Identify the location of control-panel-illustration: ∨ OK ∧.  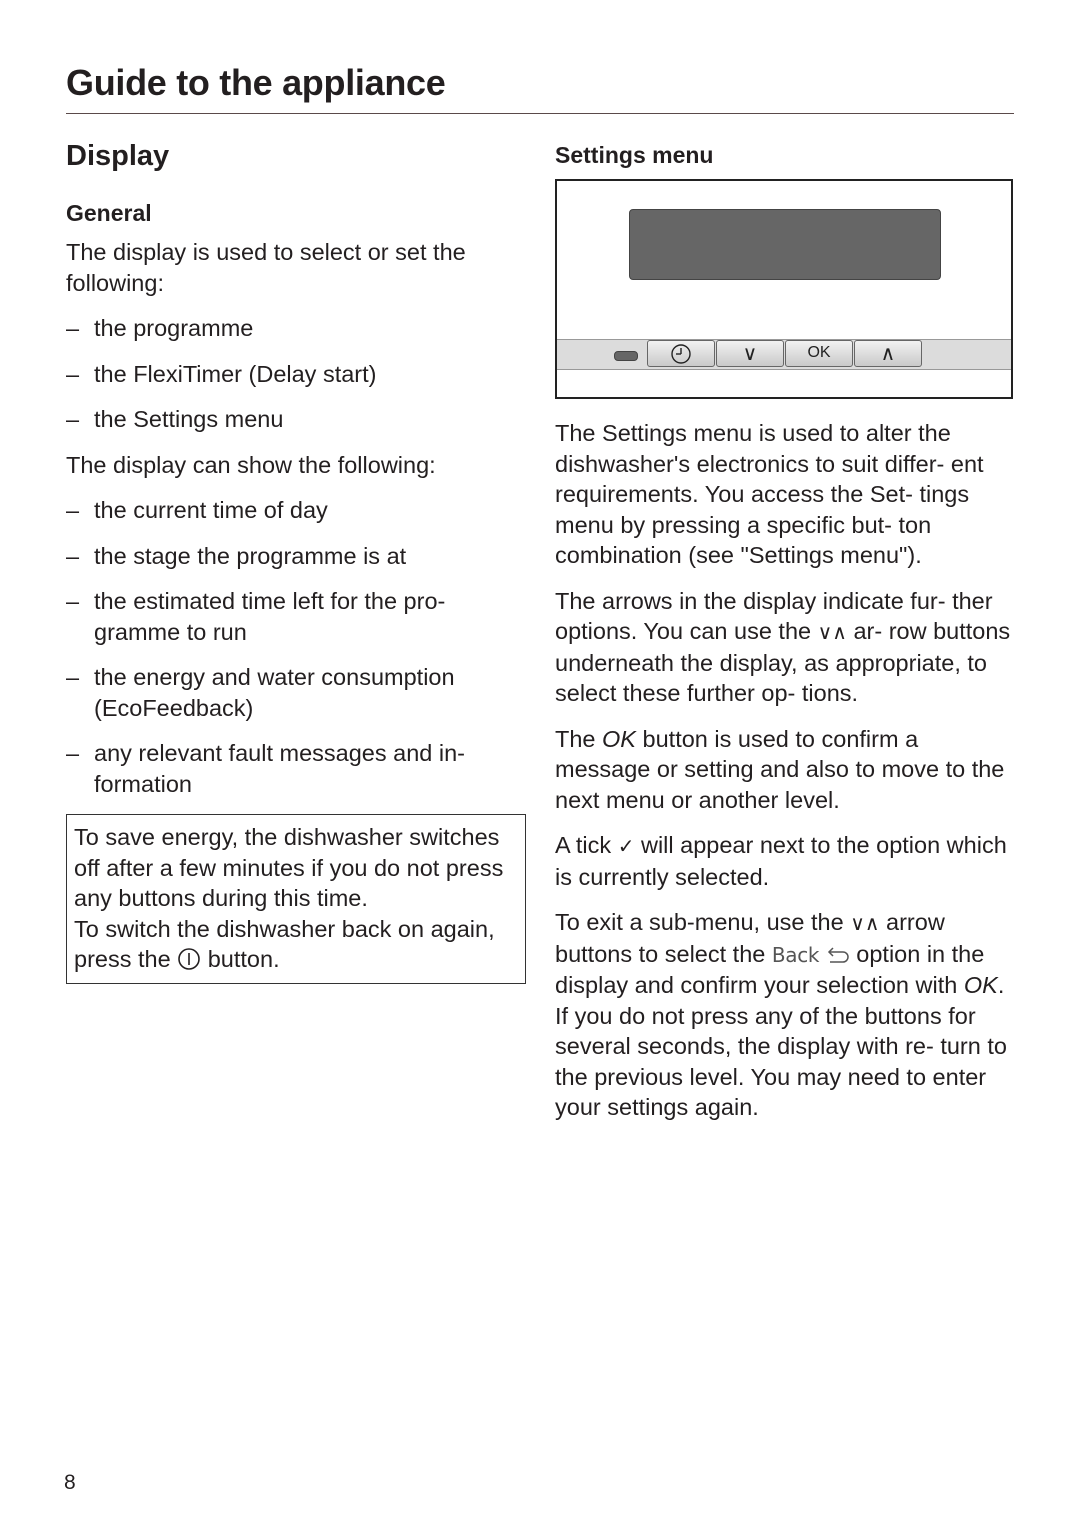
(784, 289).